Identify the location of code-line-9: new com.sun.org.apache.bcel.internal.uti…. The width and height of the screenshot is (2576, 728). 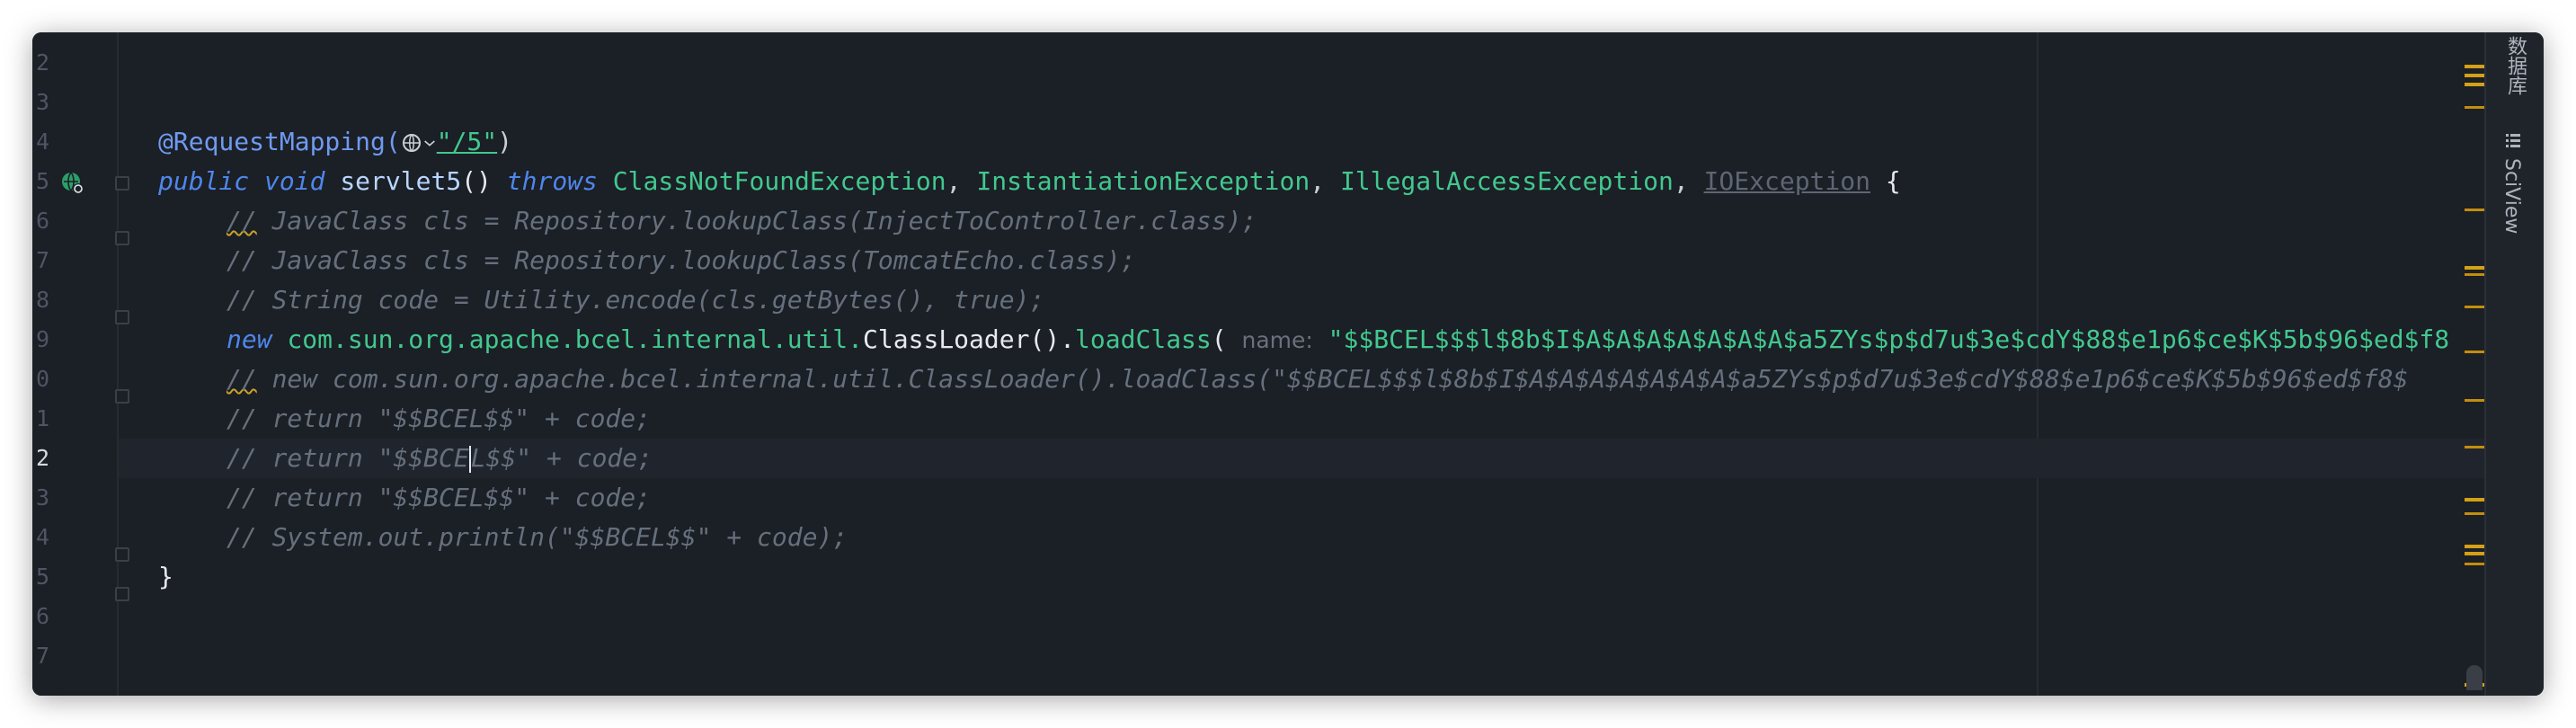
(1302, 340).